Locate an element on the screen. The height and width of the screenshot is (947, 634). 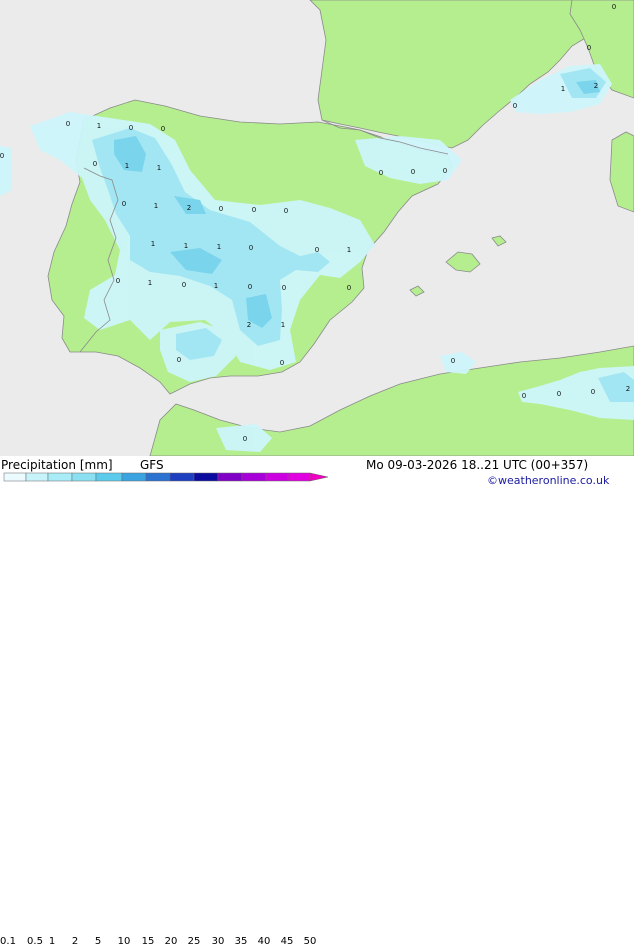
scale-arrow is located at coordinates (319, 477).